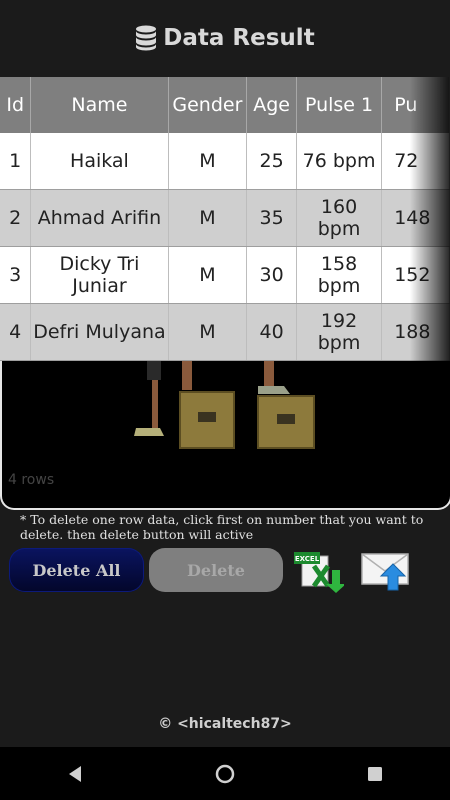  Describe the element at coordinates (339, 275) in the screenshot. I see `pulse-1-cell: 158 bpm` at that location.